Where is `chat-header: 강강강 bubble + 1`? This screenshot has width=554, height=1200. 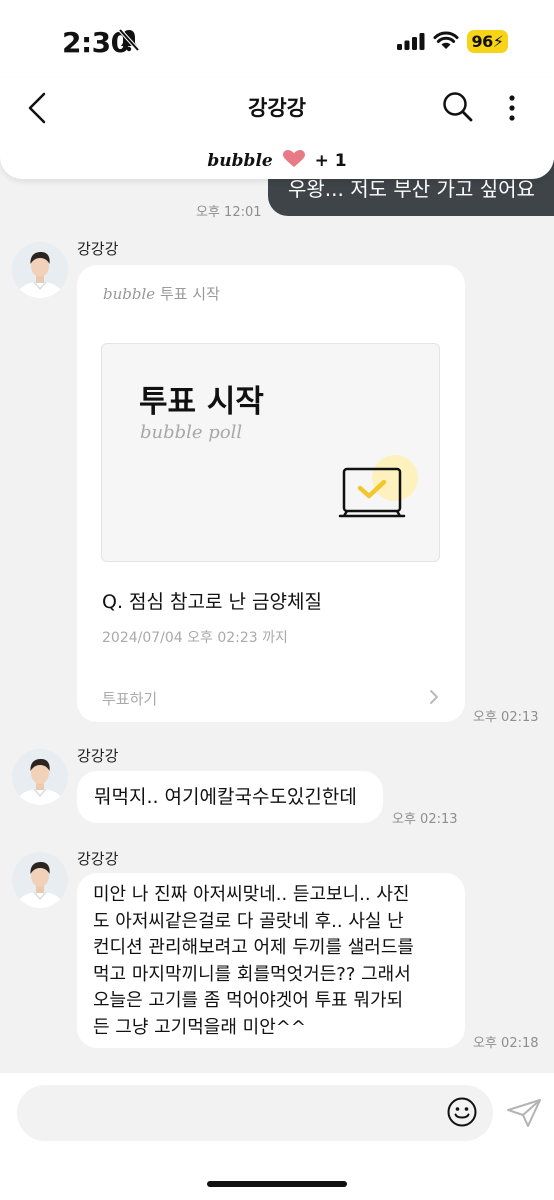 chat-header: 강강강 bubble + 1 is located at coordinates (277, 128).